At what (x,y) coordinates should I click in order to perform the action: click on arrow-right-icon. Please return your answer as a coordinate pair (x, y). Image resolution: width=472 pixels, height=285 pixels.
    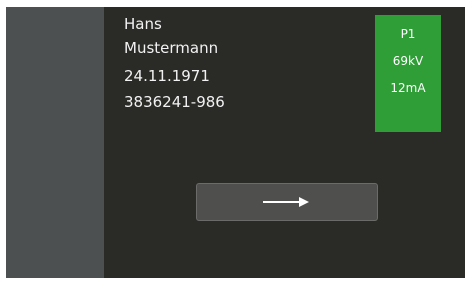
    Looking at the image, I should click on (286, 202).